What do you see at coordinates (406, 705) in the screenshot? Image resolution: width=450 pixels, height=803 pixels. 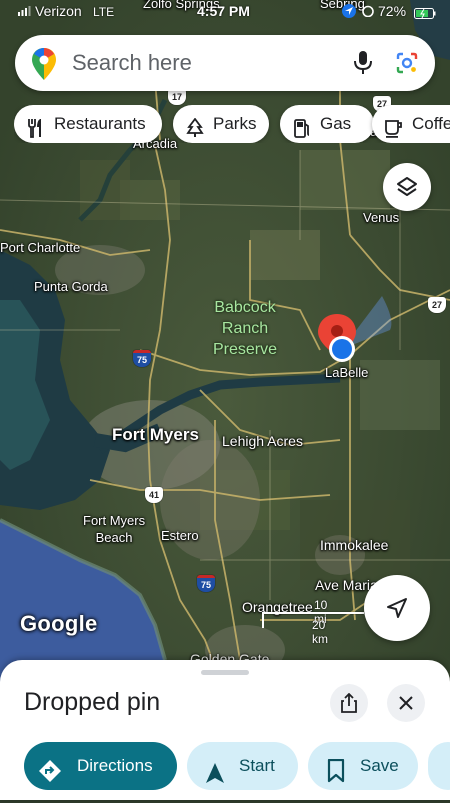 I see `close-icon` at bounding box center [406, 705].